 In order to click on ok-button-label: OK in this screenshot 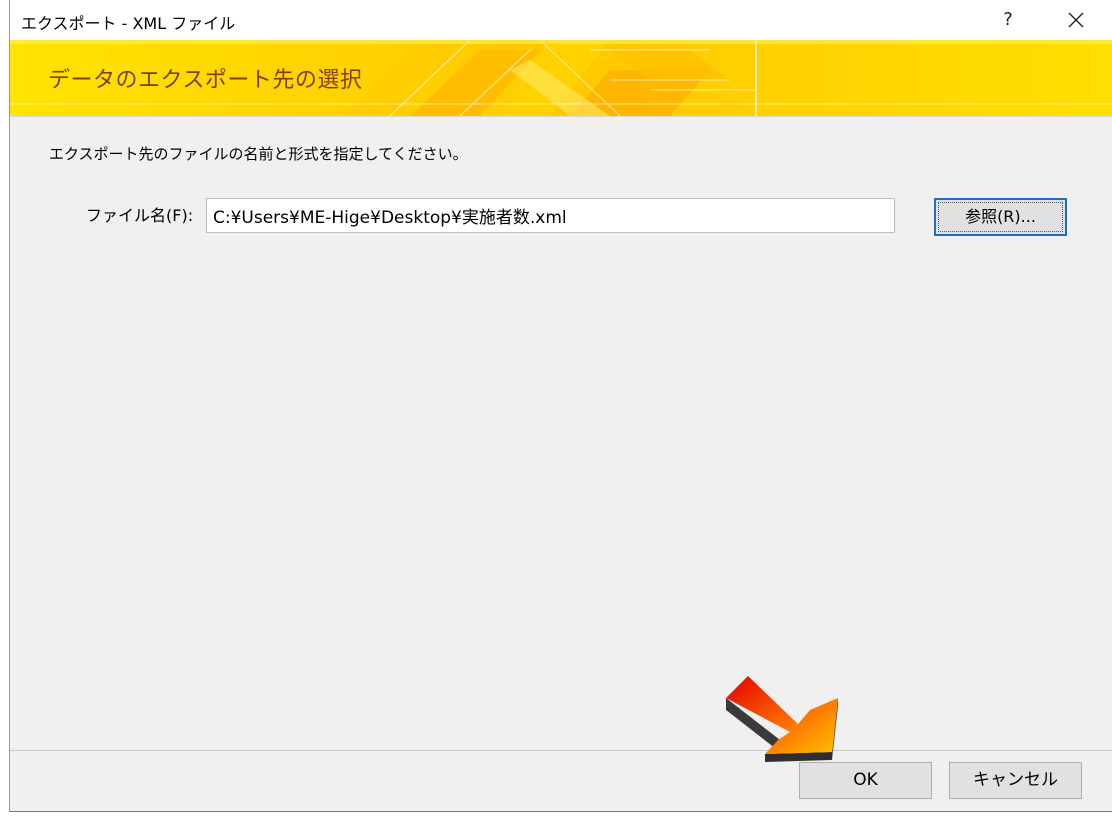, I will do `click(865, 780)`.